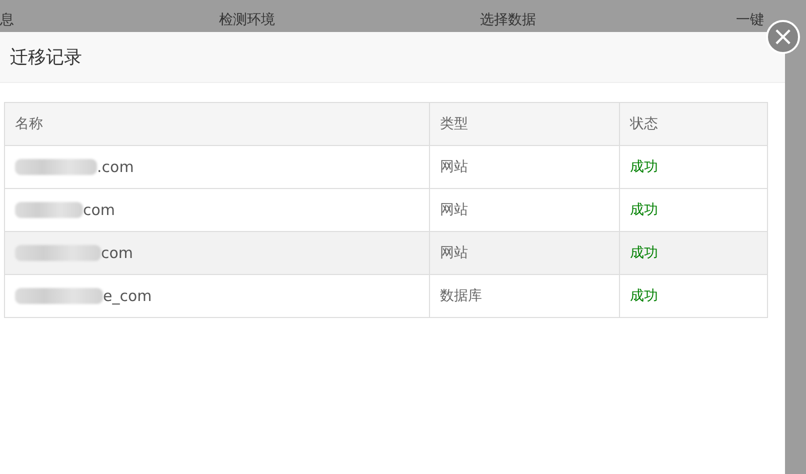 The width and height of the screenshot is (806, 474). I want to click on step-label: 一键, so click(750, 20).